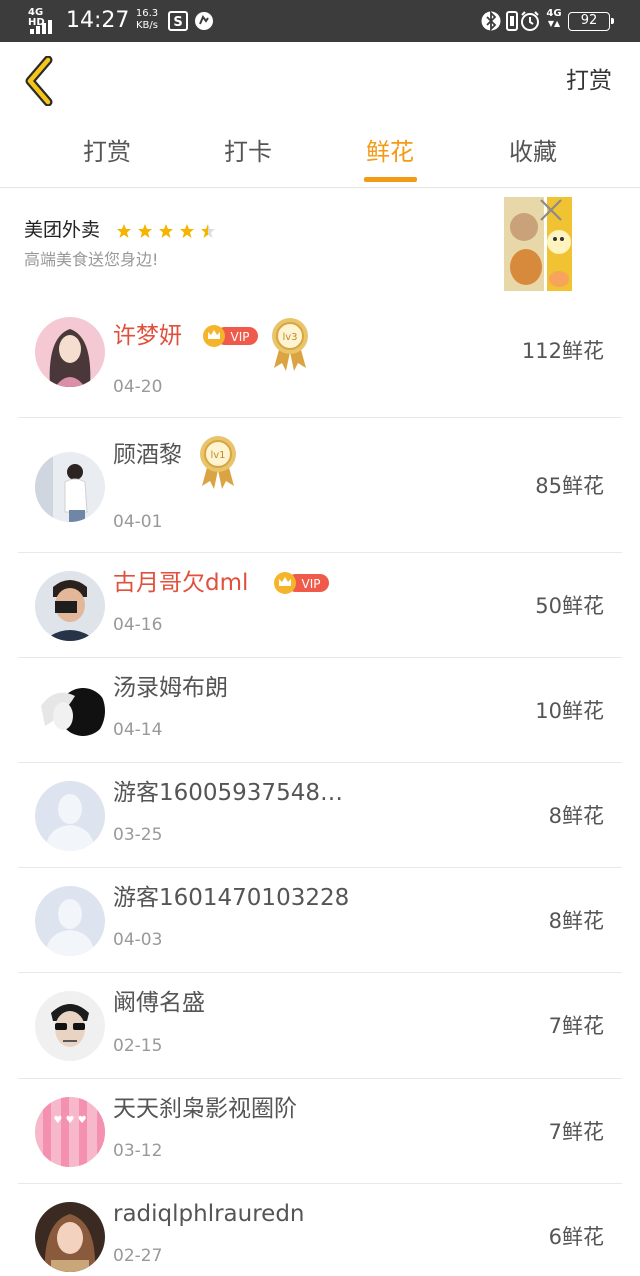  What do you see at coordinates (138, 1151) in the screenshot?
I see `entry-date: 03-12` at bounding box center [138, 1151].